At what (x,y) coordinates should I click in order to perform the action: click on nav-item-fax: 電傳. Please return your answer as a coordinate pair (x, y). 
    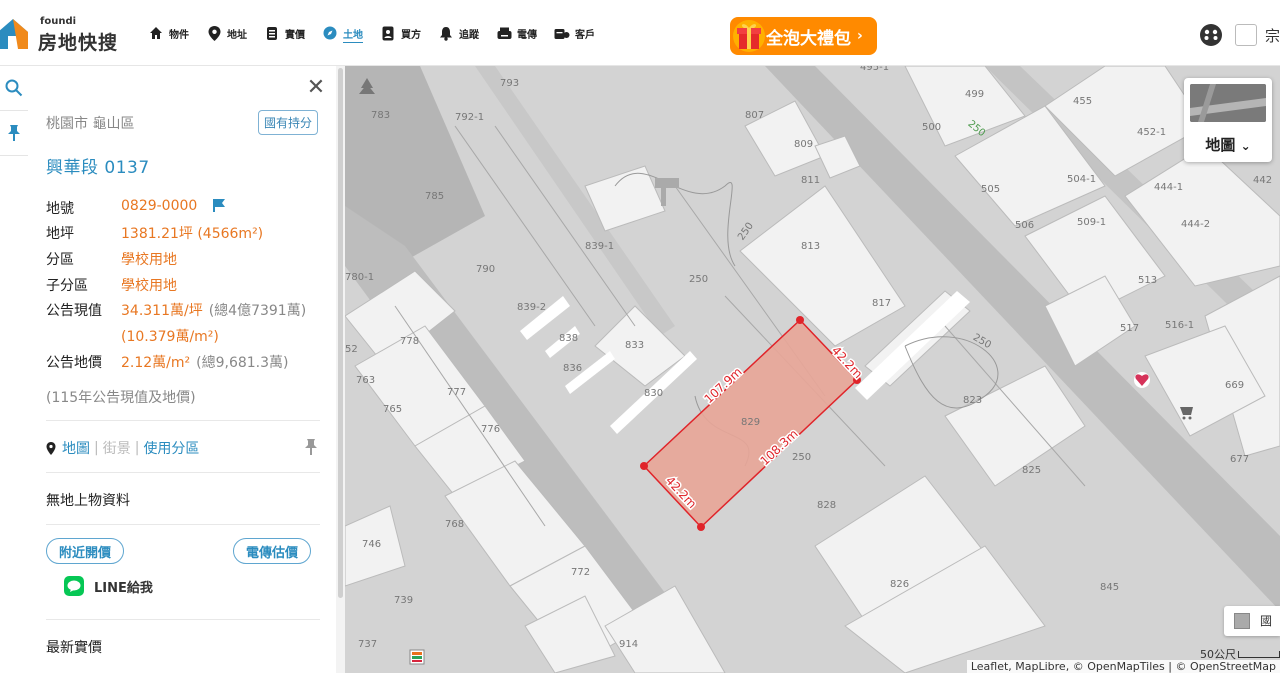
    Looking at the image, I should click on (516, 33).